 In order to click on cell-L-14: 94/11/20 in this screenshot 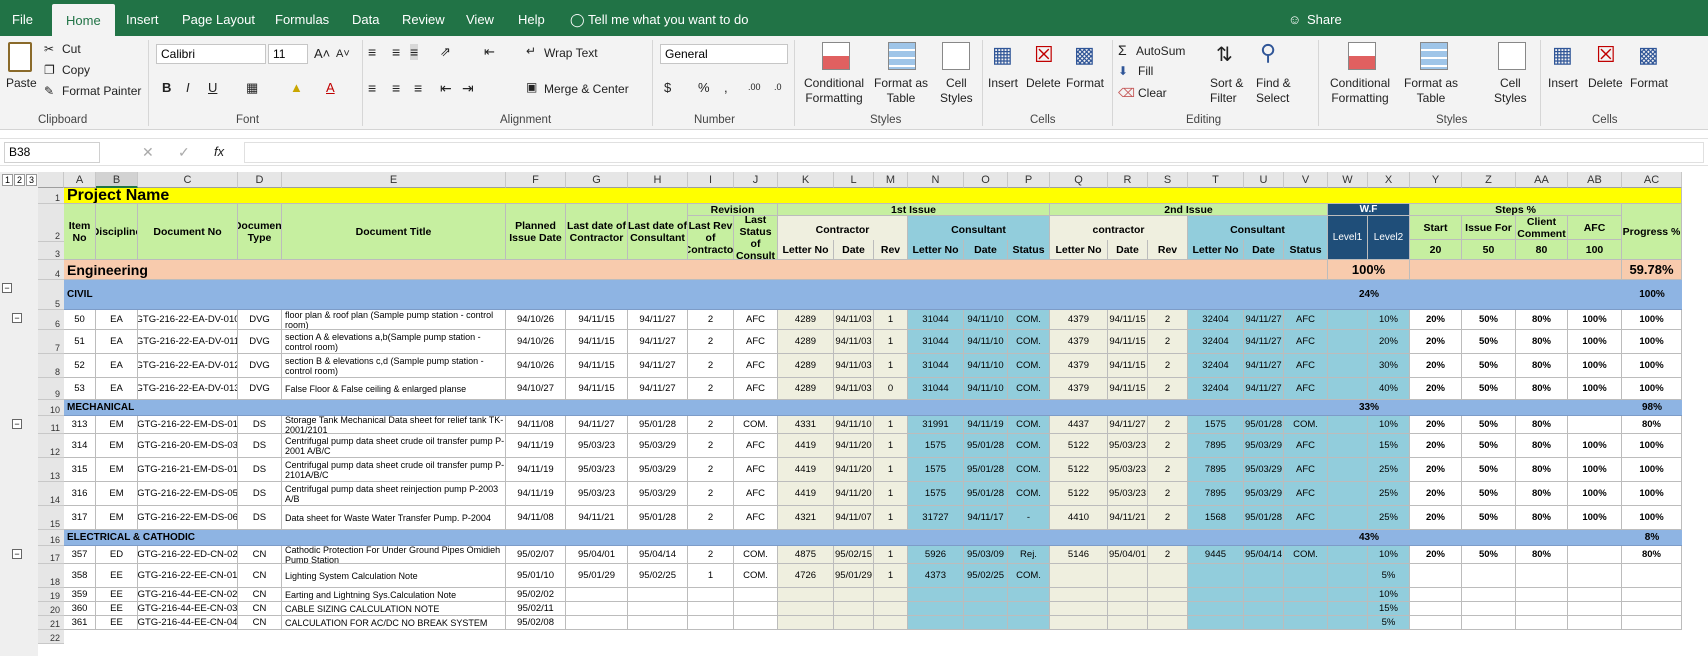, I will do `click(854, 494)`.